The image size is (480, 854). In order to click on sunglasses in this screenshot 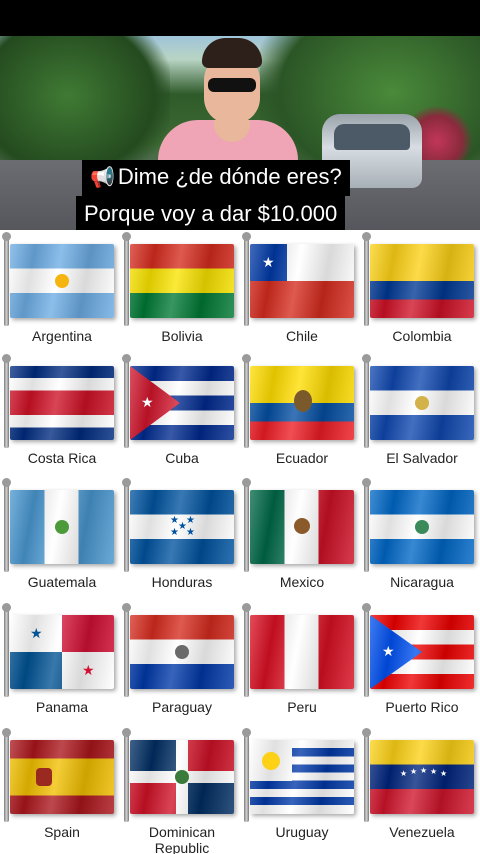, I will do `click(232, 85)`.